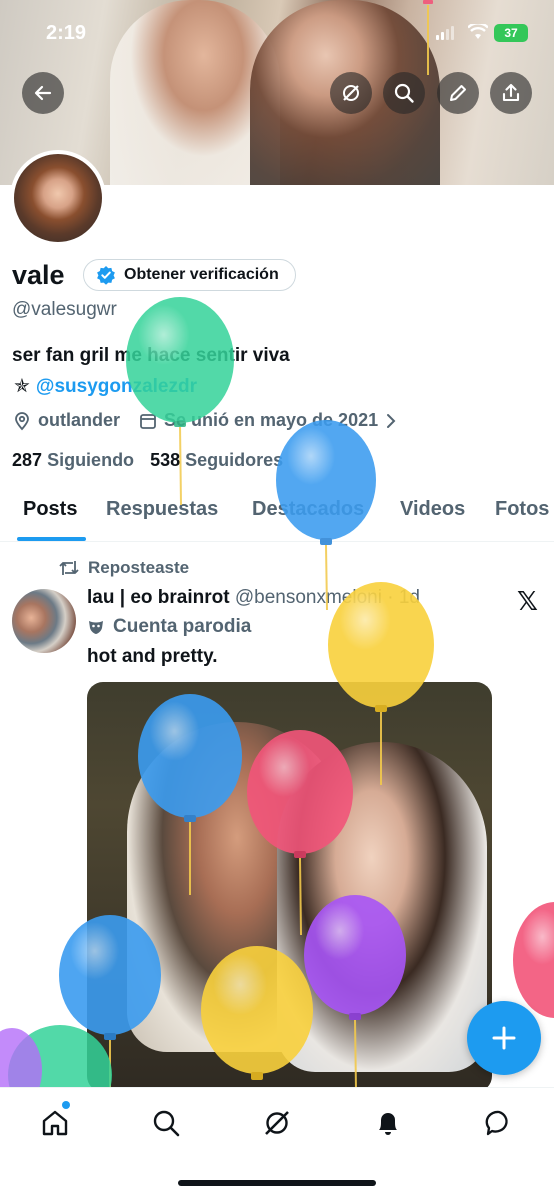 The image size is (554, 1199). I want to click on back-button, so click(43, 93).